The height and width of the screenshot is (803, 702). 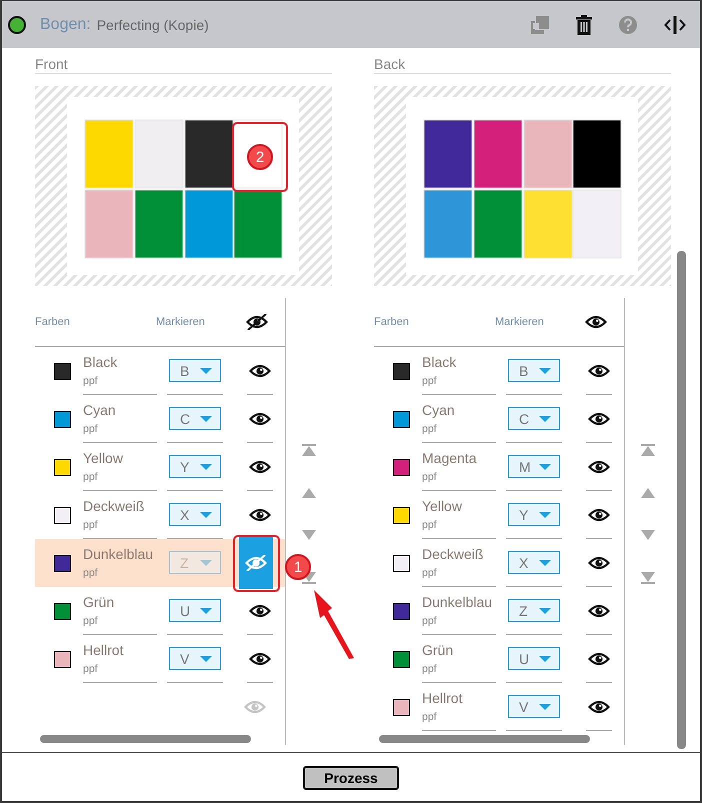 I want to click on process-button: Prozess, so click(x=351, y=778).